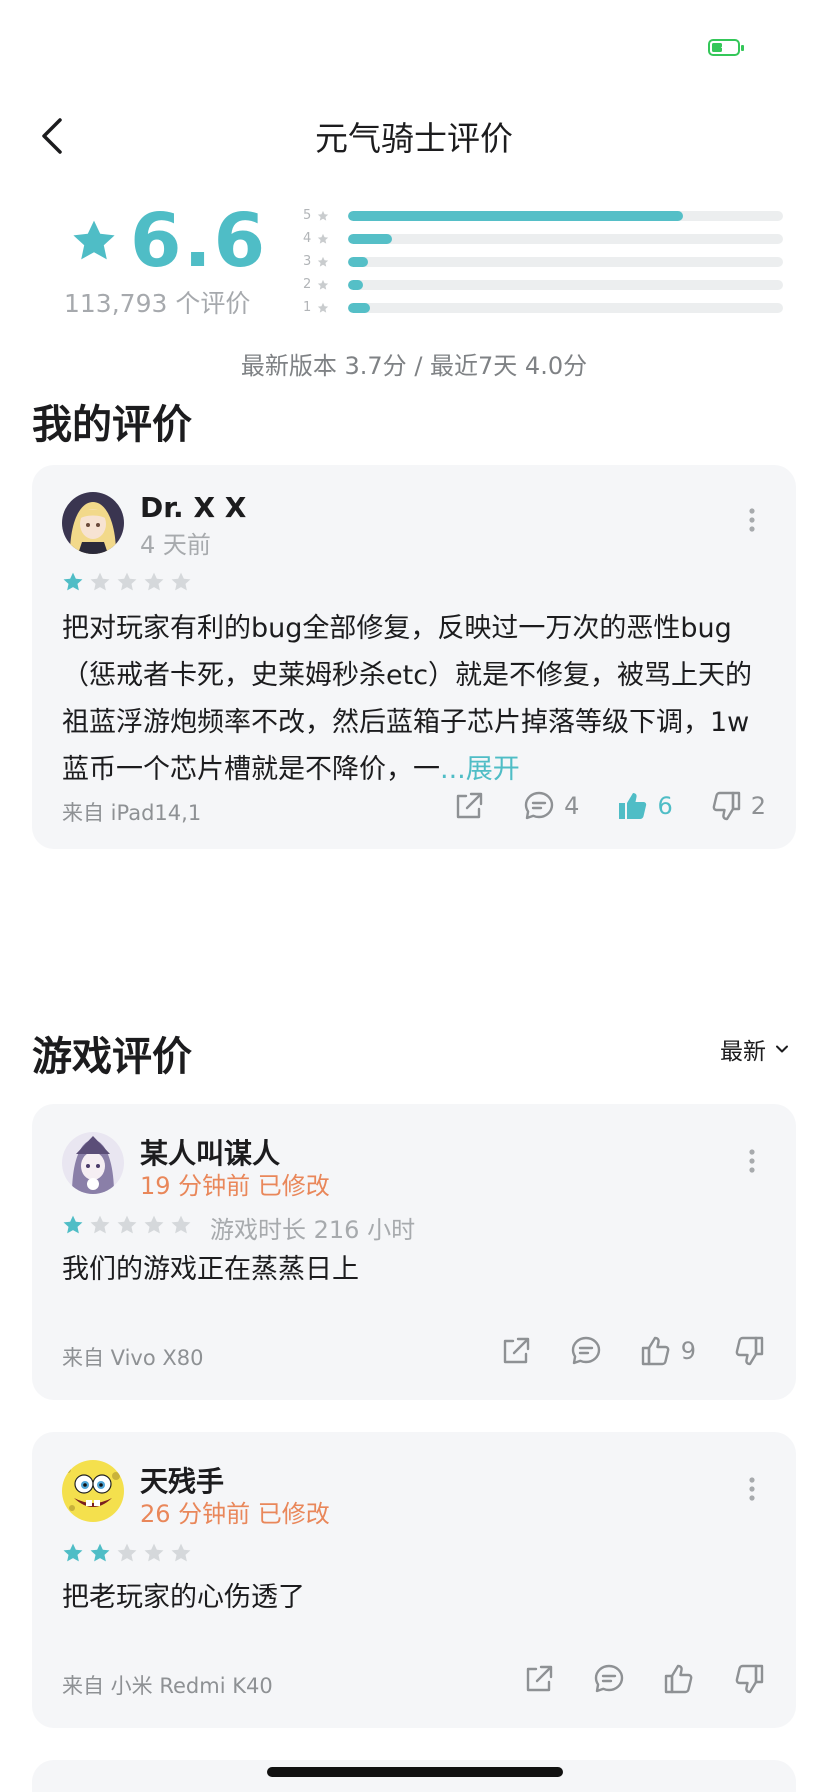  Describe the element at coordinates (412, 1269) in the screenshot. I see `review-text: 我们的游戏正在蒸蒸日上` at that location.